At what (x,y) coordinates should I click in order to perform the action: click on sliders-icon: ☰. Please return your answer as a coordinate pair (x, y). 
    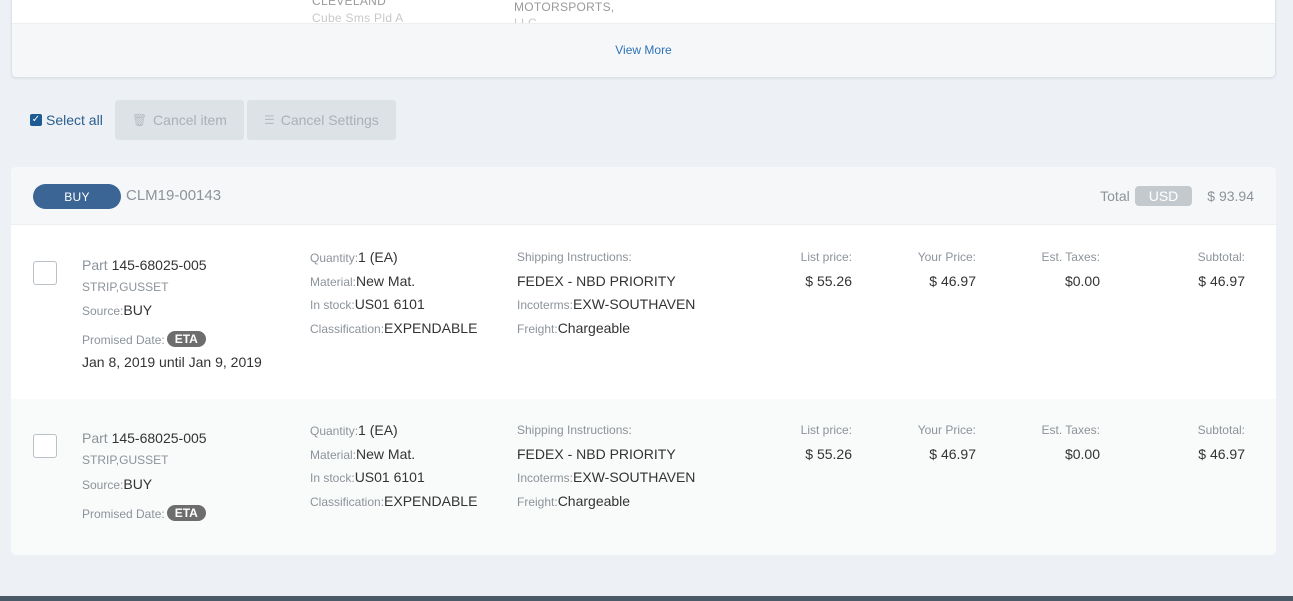
    Looking at the image, I should click on (269, 120).